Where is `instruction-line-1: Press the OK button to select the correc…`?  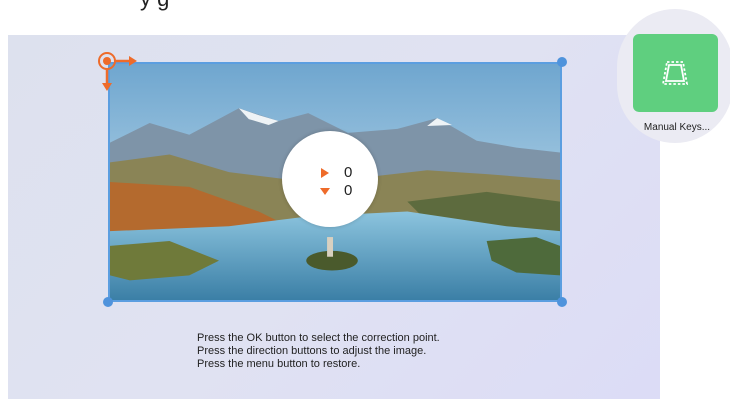 instruction-line-1: Press the OK button to select the correc… is located at coordinates (318, 338).